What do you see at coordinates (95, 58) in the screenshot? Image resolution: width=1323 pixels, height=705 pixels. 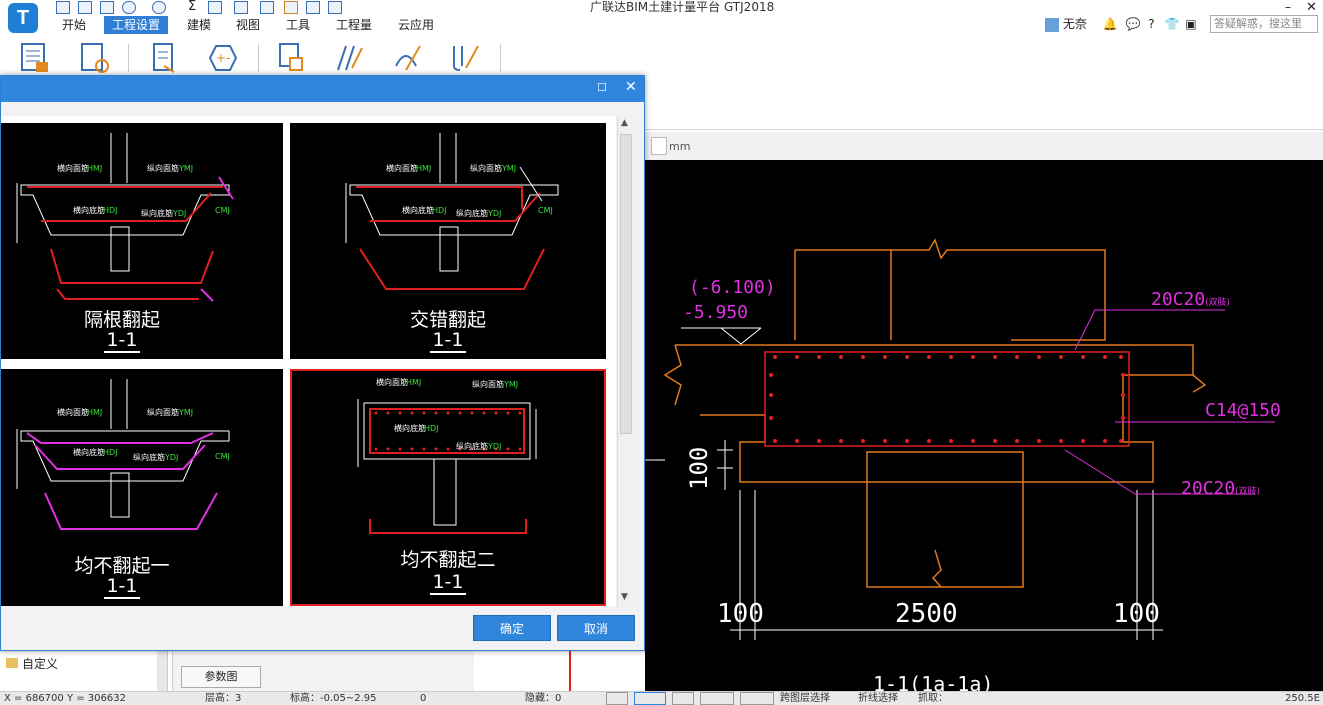 I see `calc-settings-icon` at bounding box center [95, 58].